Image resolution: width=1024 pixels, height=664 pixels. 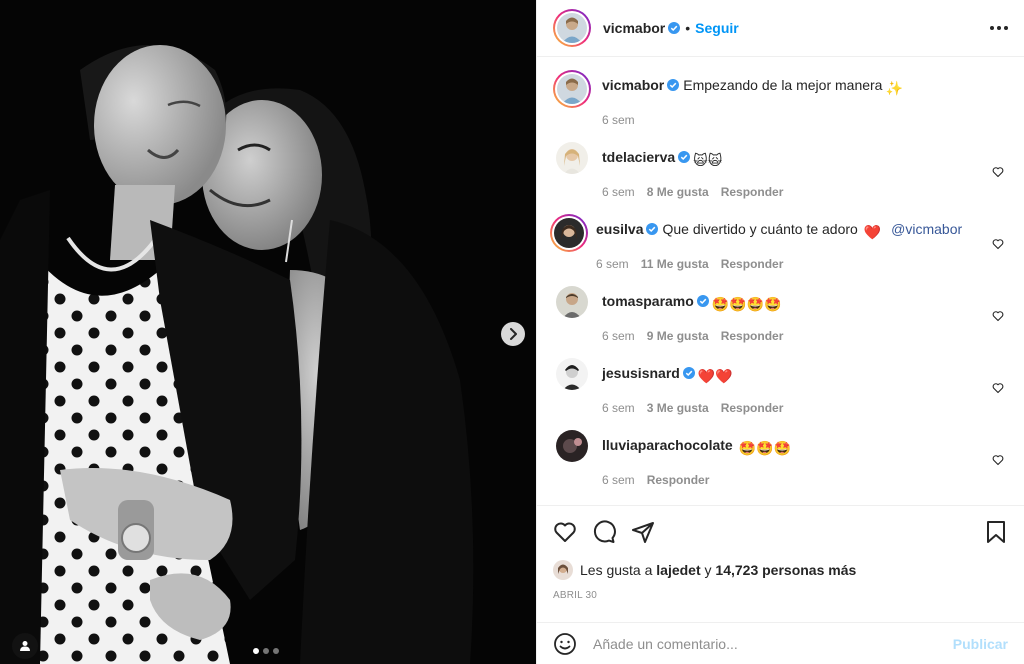 I want to click on avatar-image, so click(x=569, y=233).